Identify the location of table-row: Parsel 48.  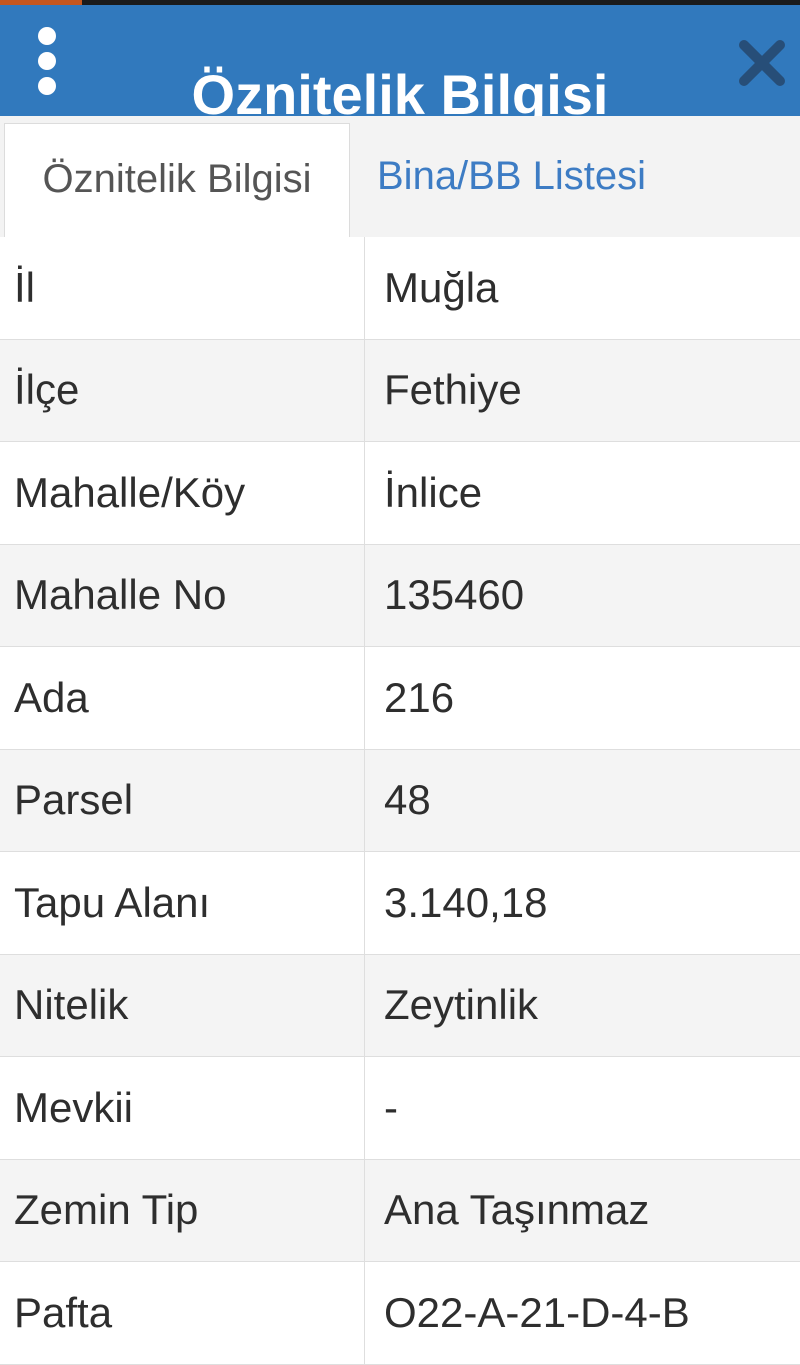
(400, 800).